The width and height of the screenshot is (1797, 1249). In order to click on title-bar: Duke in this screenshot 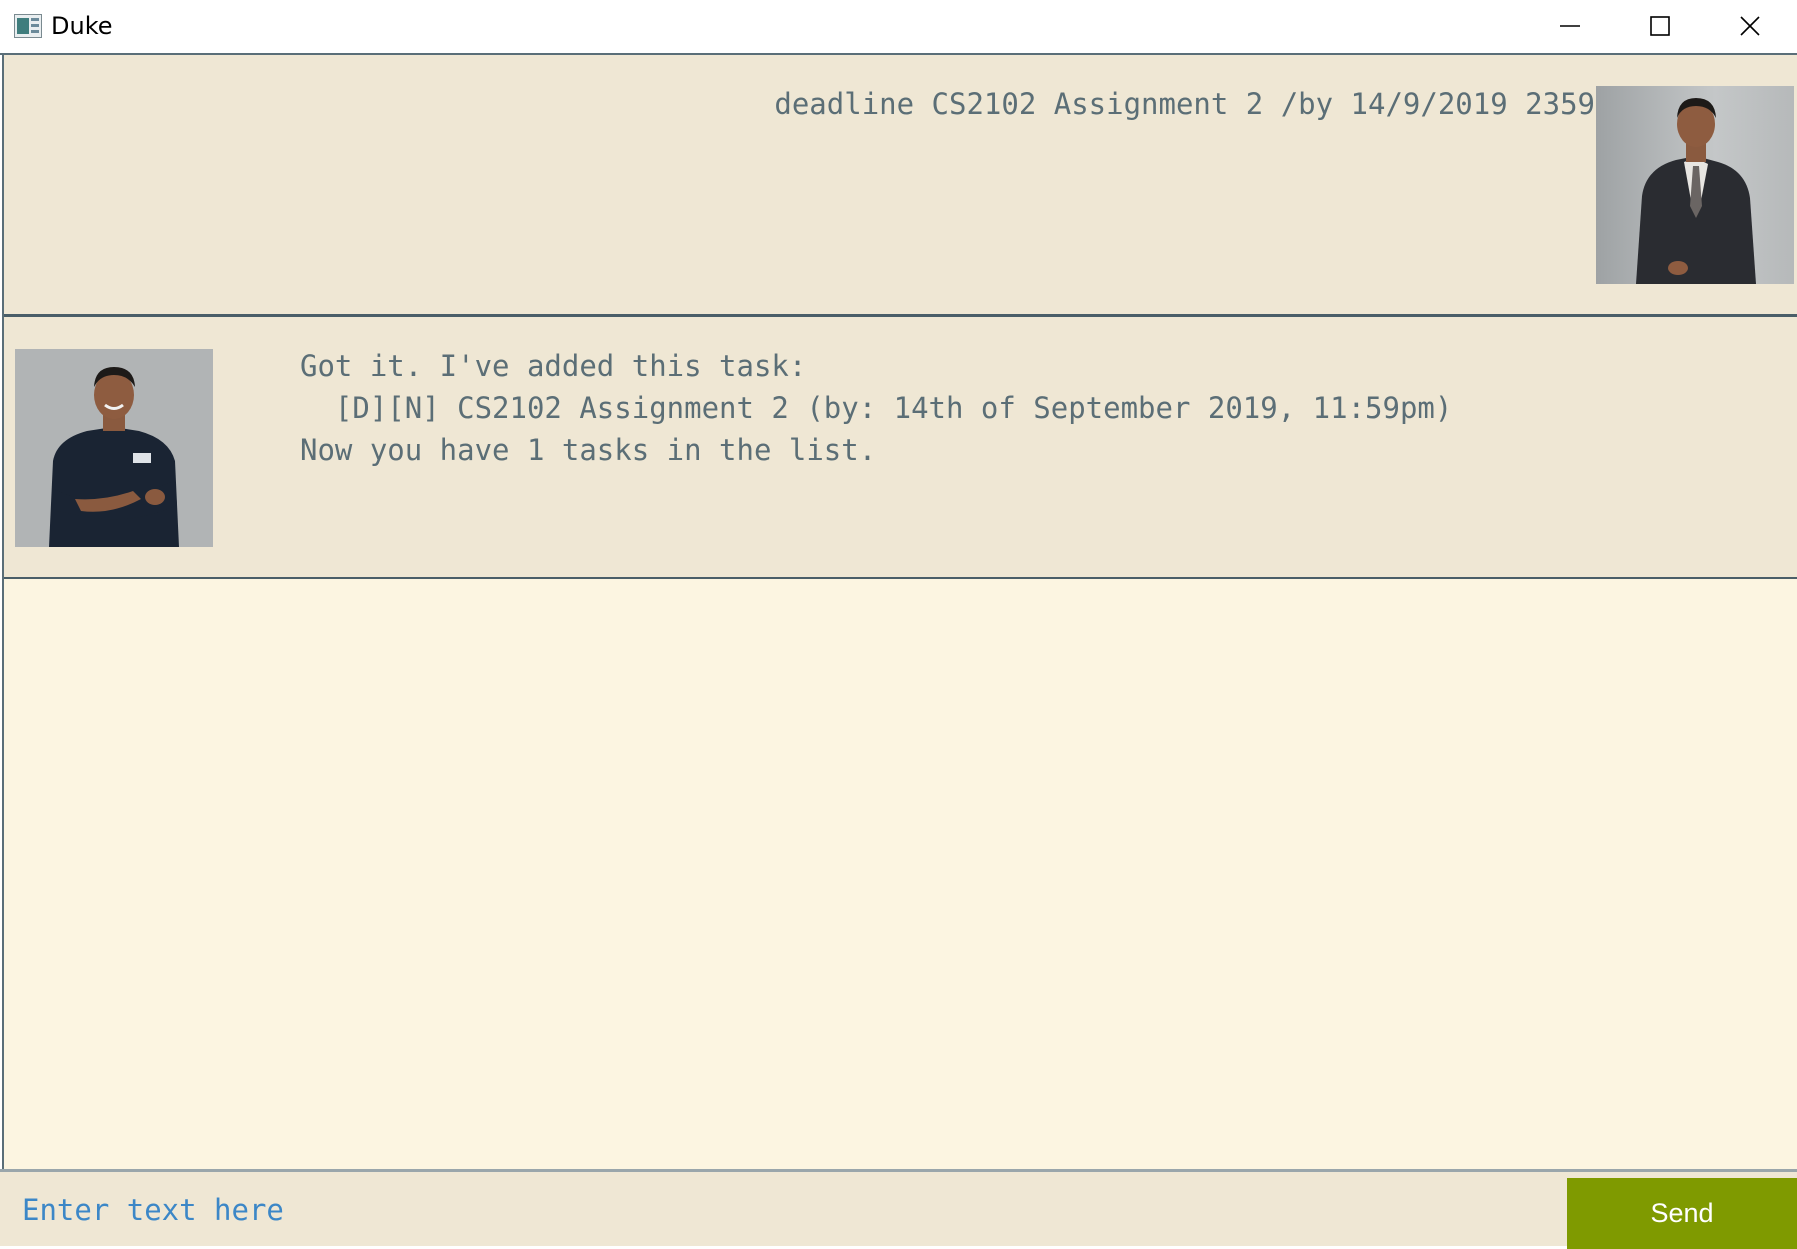, I will do `click(898, 27)`.